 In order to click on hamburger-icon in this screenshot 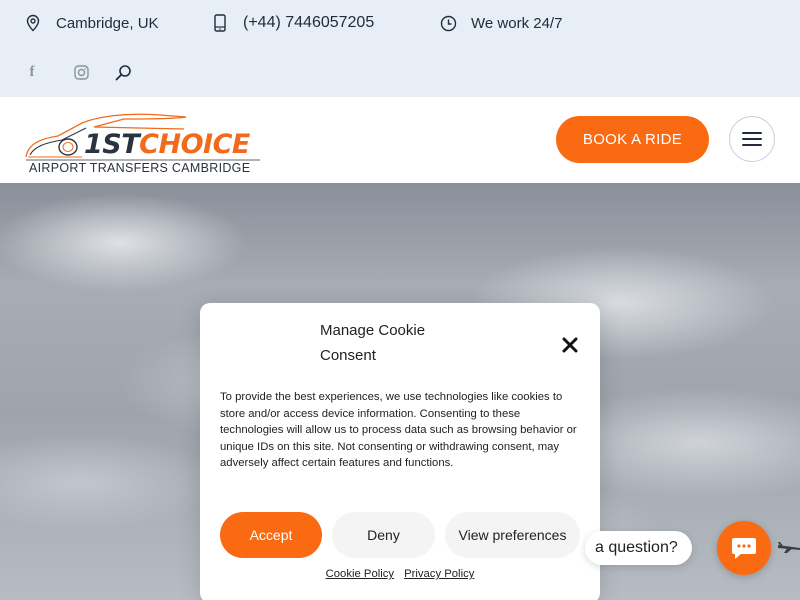, I will do `click(752, 133)`.